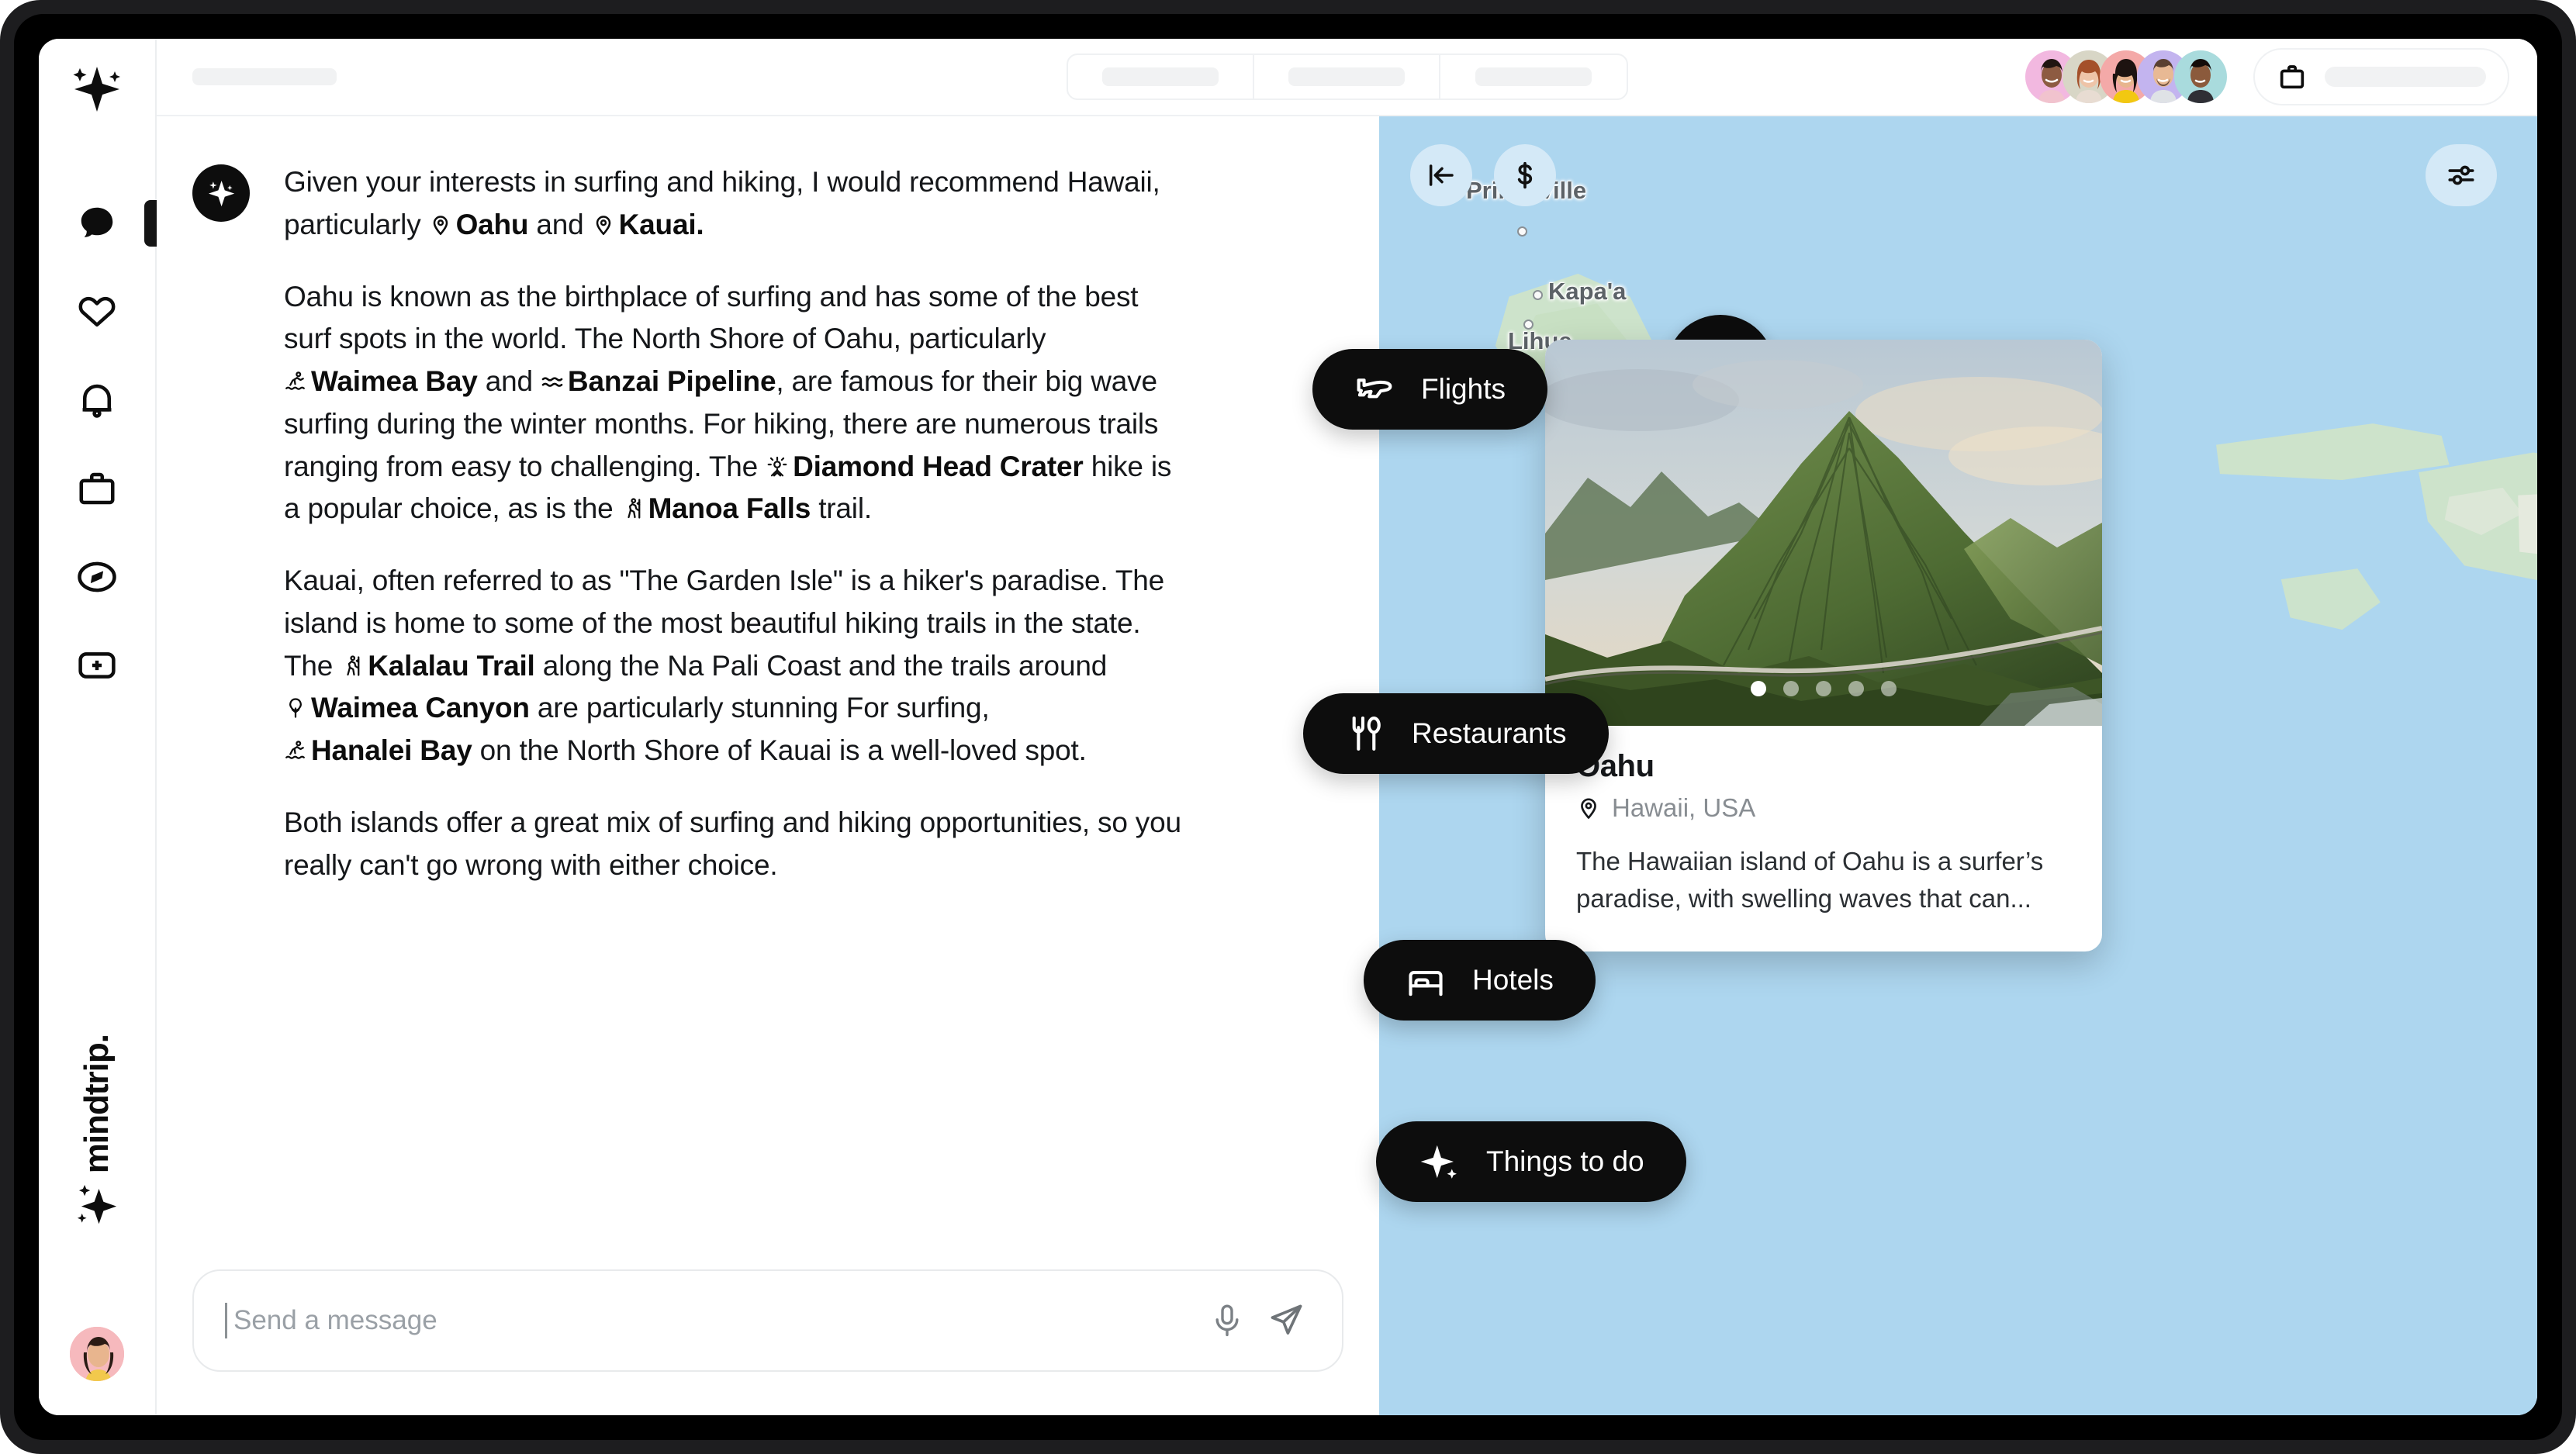 The height and width of the screenshot is (1454, 2576). I want to click on category-label: Hotels, so click(1513, 980).